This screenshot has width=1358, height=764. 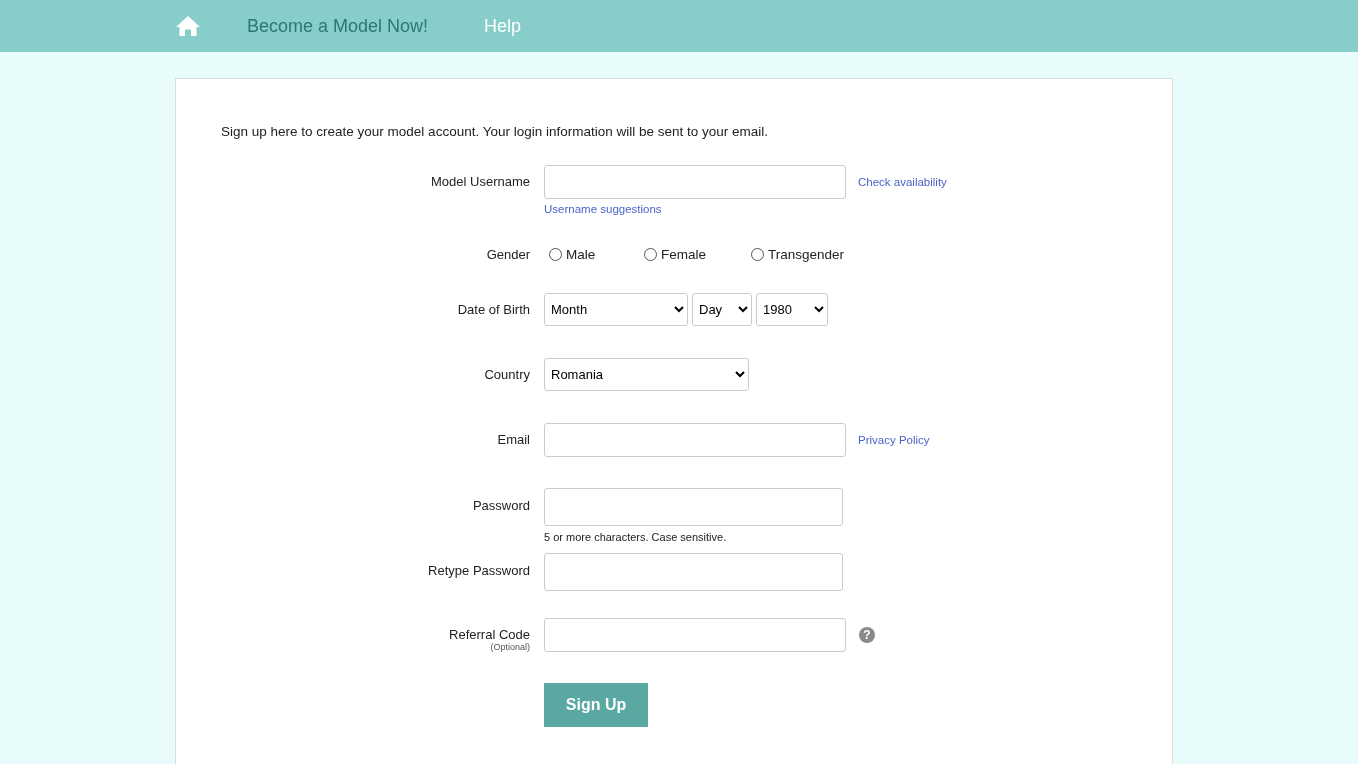 I want to click on radio-label: Male, so click(x=581, y=254).